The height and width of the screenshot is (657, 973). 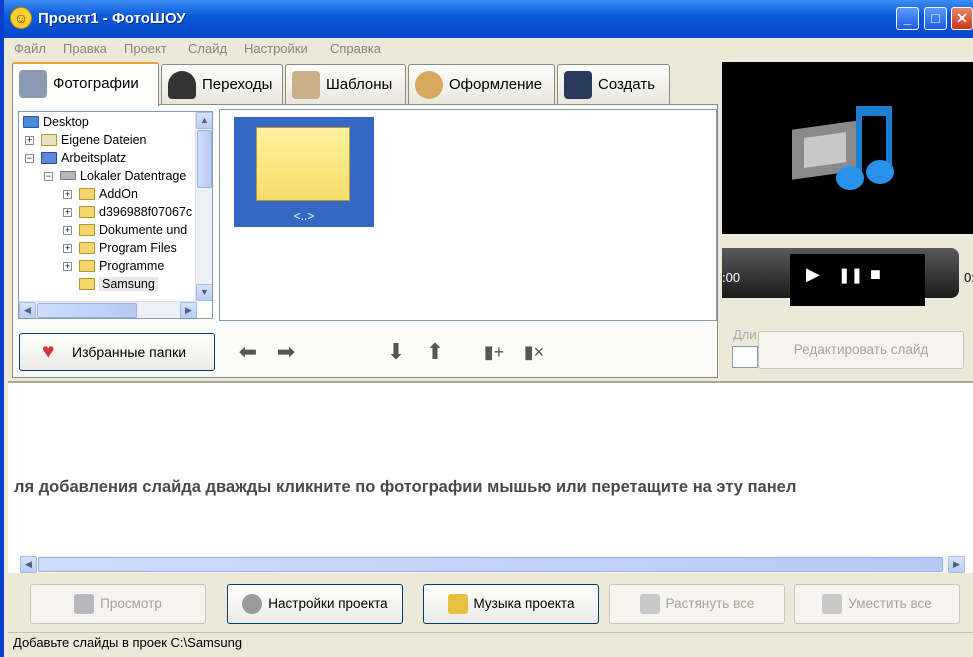 What do you see at coordinates (488, 19) in the screenshot?
I see `title-bar: ☺ Проект1 - ФотоШОУ _ □ ✕` at bounding box center [488, 19].